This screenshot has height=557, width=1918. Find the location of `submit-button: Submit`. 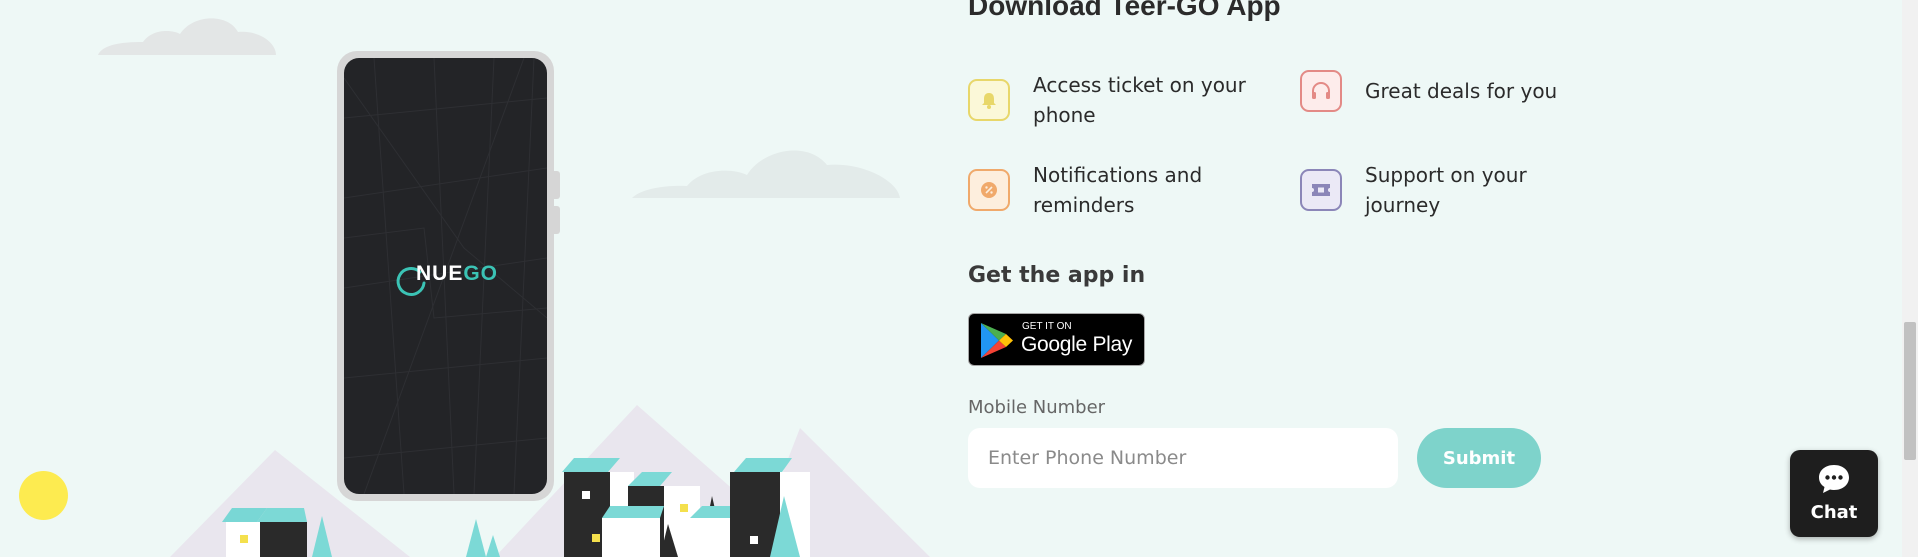

submit-button: Submit is located at coordinates (1479, 458).